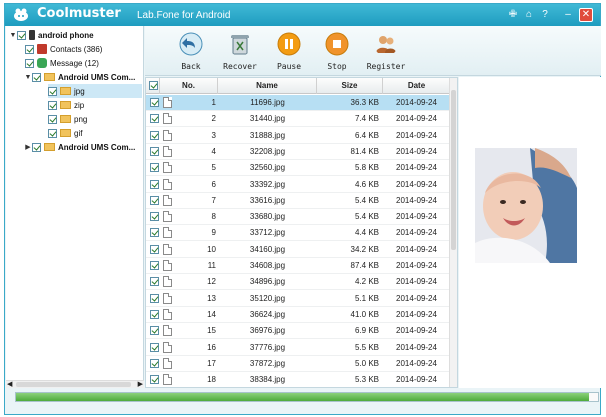 The height and width of the screenshot is (417, 606). Describe the element at coordinates (298, 379) in the screenshot. I see `table-row: 18 38384.jpg 5.3 KB 2014-09-24` at that location.